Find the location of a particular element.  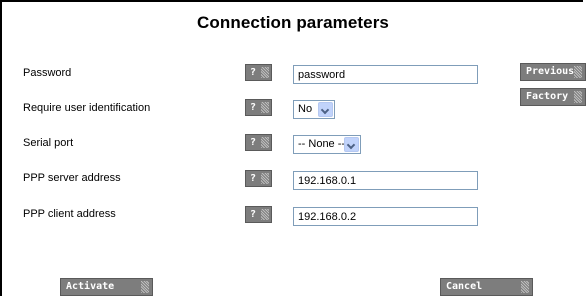

serial-port-label: Serial port is located at coordinates (48, 143).